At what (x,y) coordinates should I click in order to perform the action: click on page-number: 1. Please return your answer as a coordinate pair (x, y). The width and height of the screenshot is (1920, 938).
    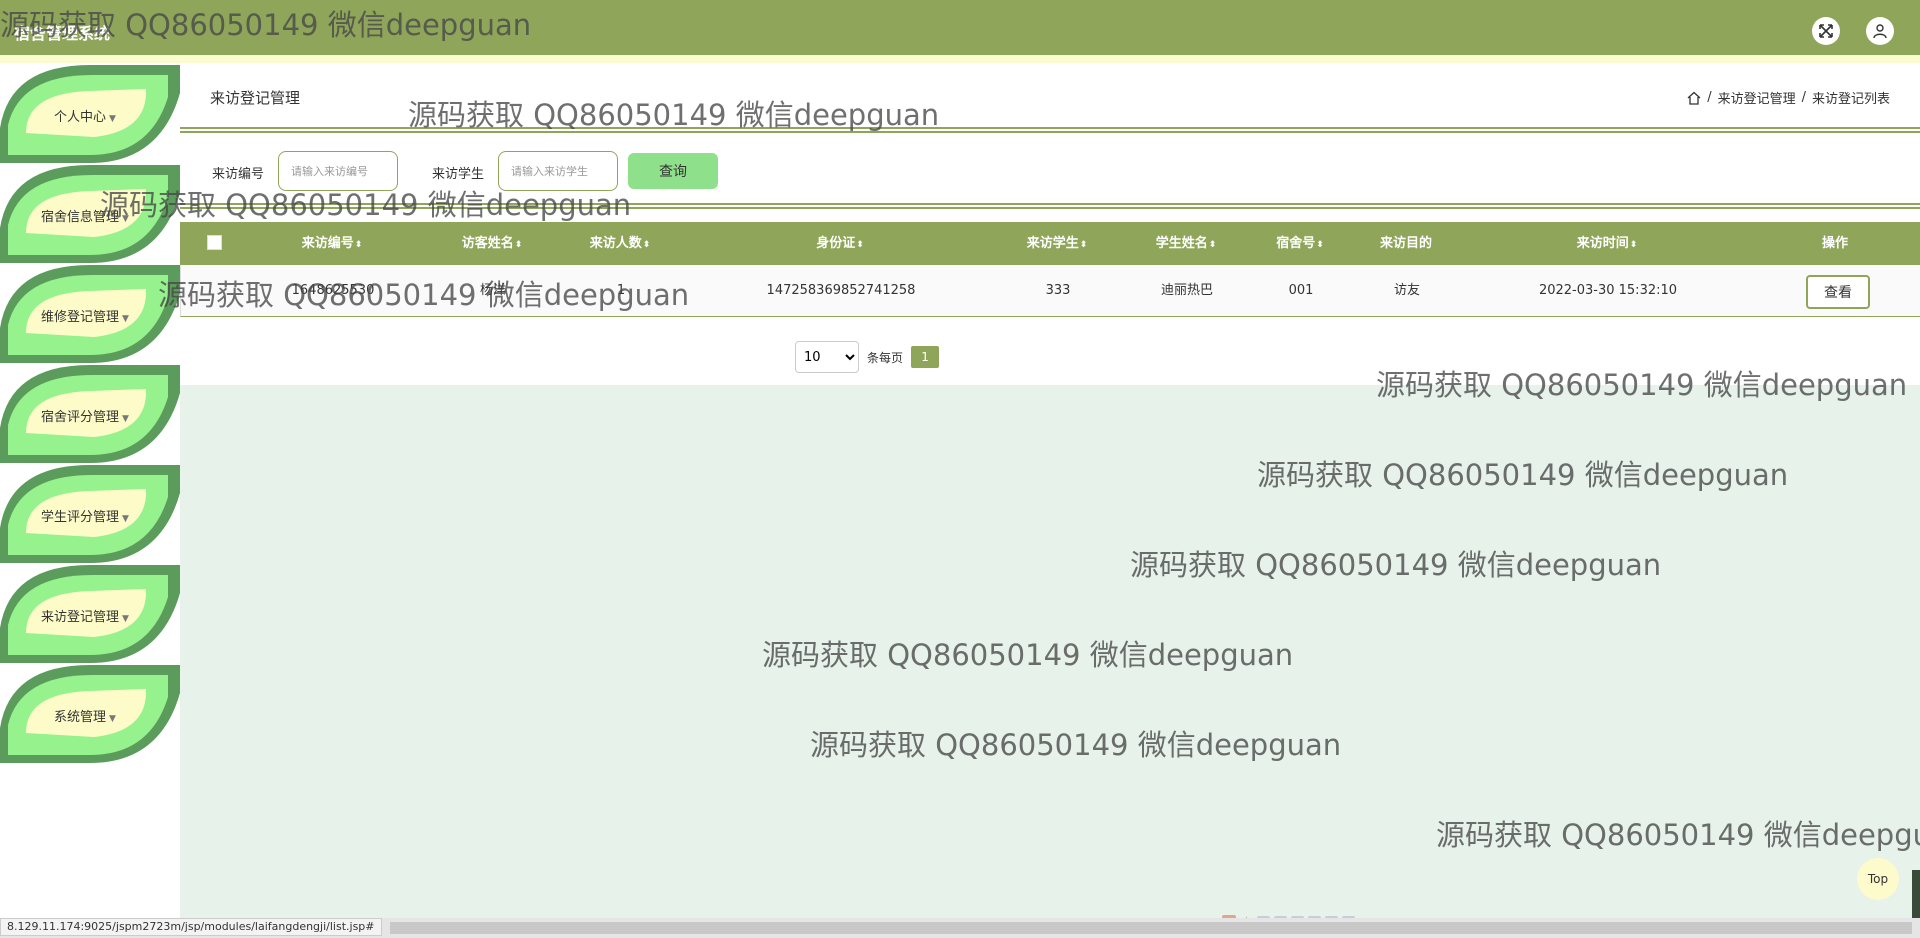
    Looking at the image, I should click on (925, 357).